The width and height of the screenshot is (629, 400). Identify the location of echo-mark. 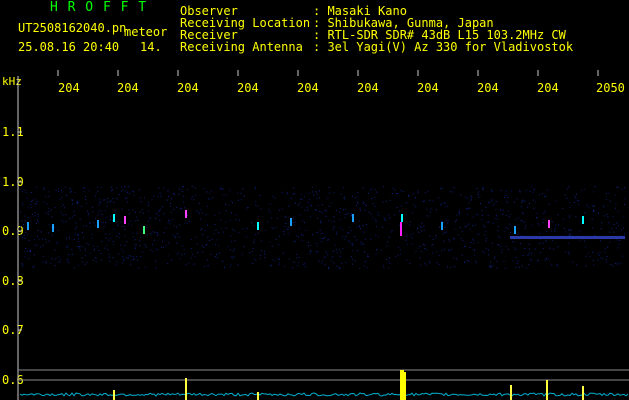
(402, 218).